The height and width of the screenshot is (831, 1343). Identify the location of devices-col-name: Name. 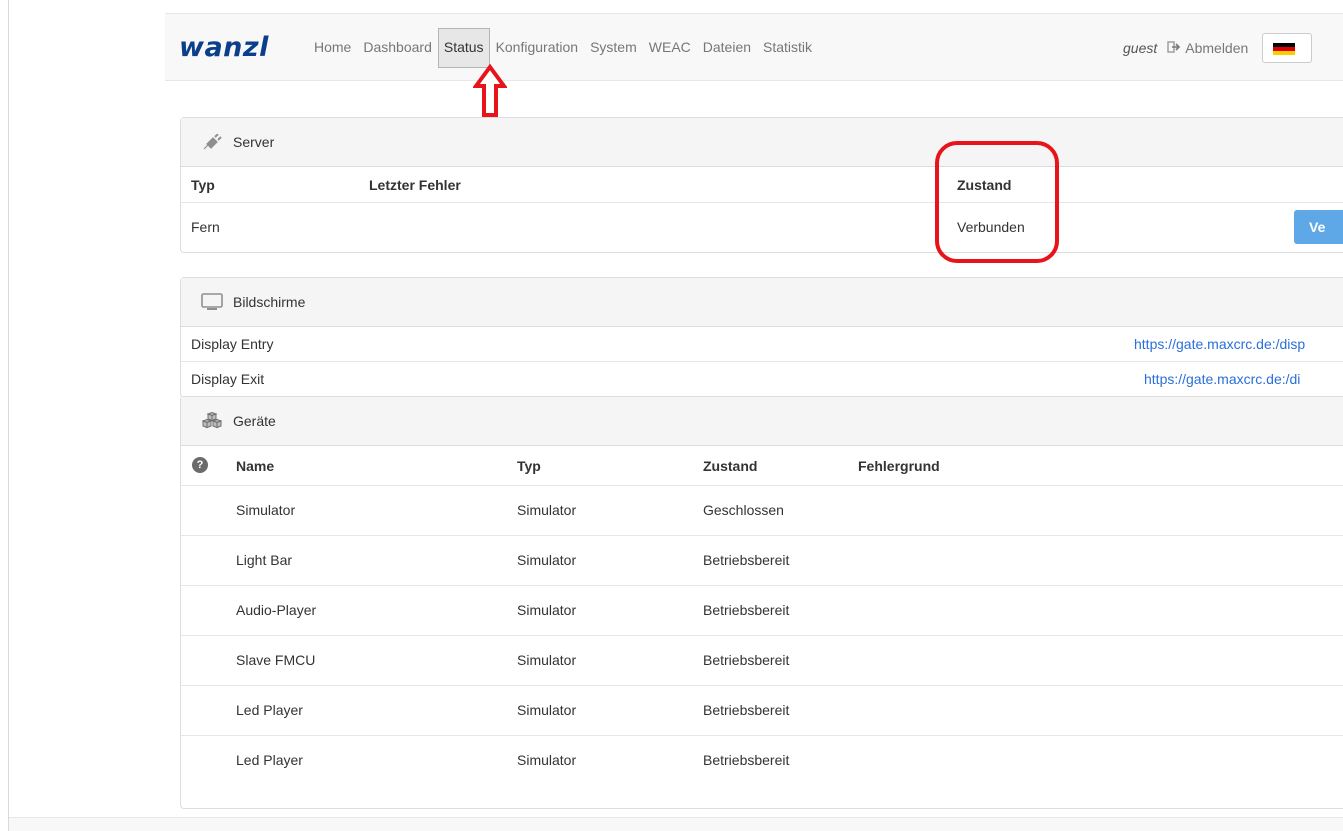
(255, 466).